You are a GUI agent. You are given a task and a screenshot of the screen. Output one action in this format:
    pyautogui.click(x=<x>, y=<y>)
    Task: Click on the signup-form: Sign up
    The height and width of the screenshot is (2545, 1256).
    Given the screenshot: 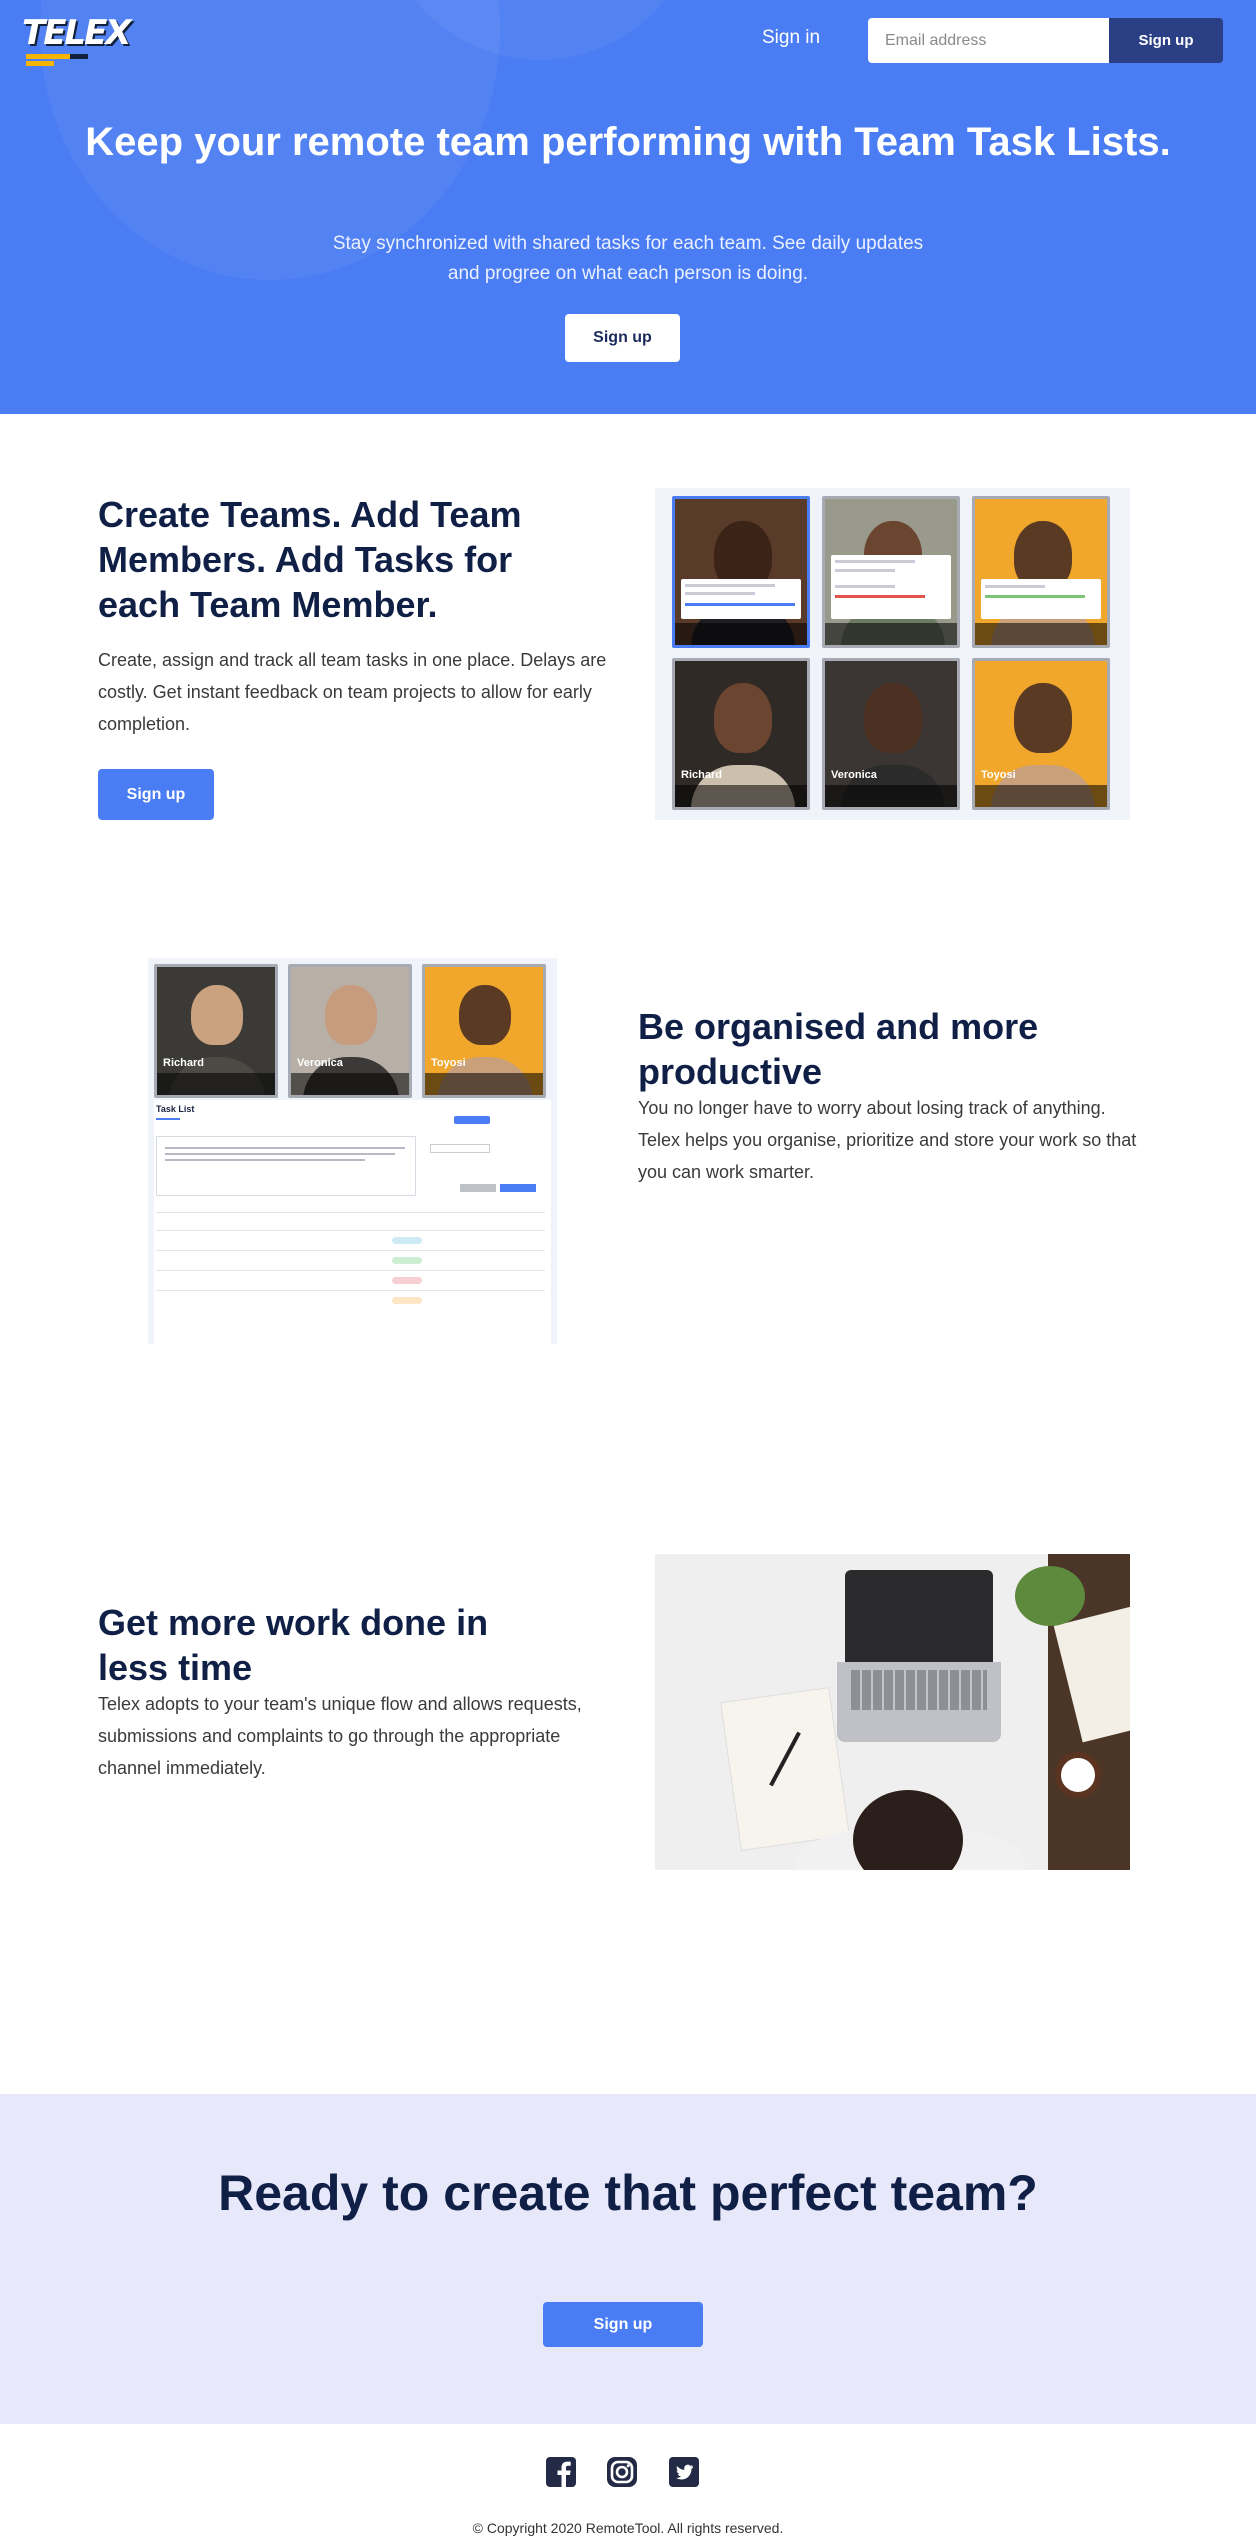 What is the action you would take?
    pyautogui.click(x=1045, y=40)
    